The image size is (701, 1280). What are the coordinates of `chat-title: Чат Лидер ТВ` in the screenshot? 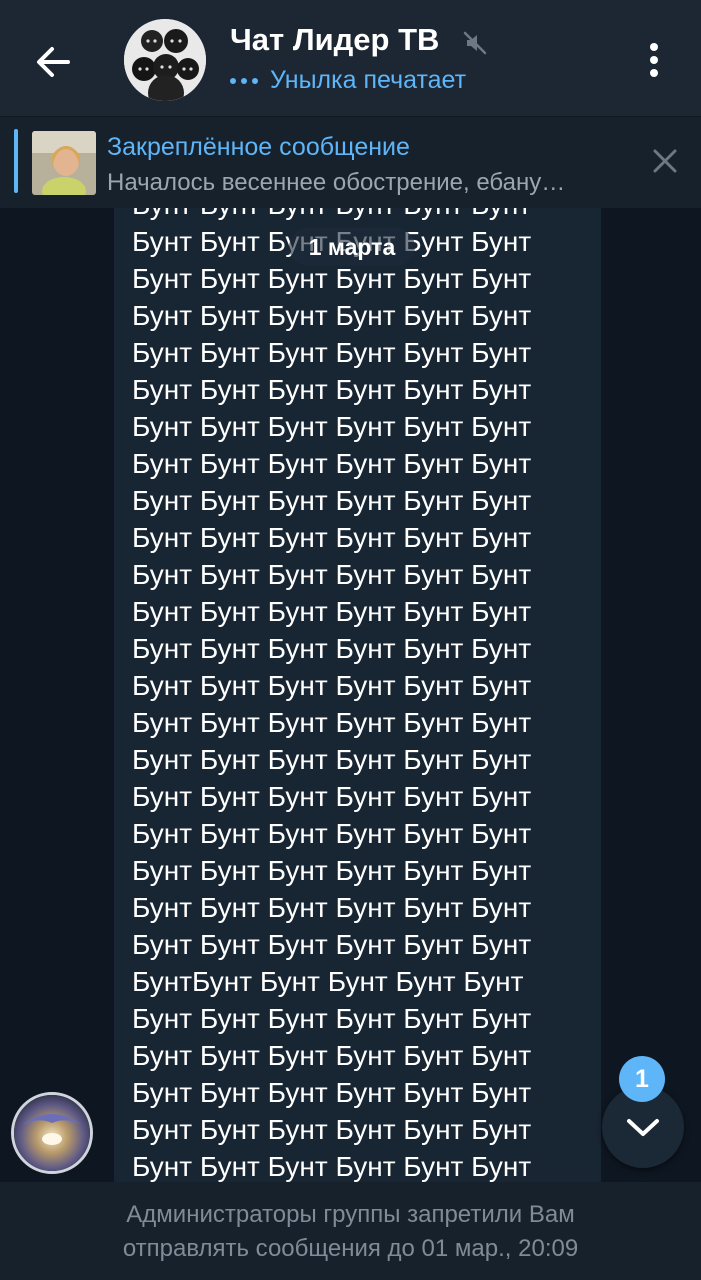 It's located at (334, 40).